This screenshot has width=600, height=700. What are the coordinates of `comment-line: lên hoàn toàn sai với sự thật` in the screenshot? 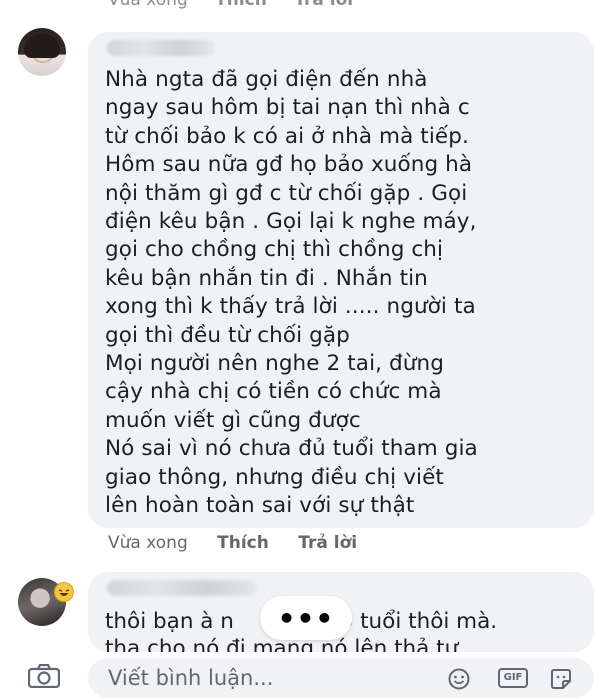 It's located at (260, 506).